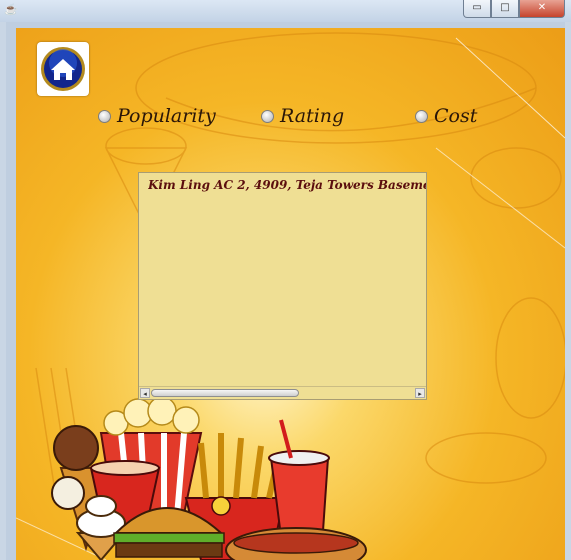  I want to click on sort-cost-radio: Cost, so click(446, 116).